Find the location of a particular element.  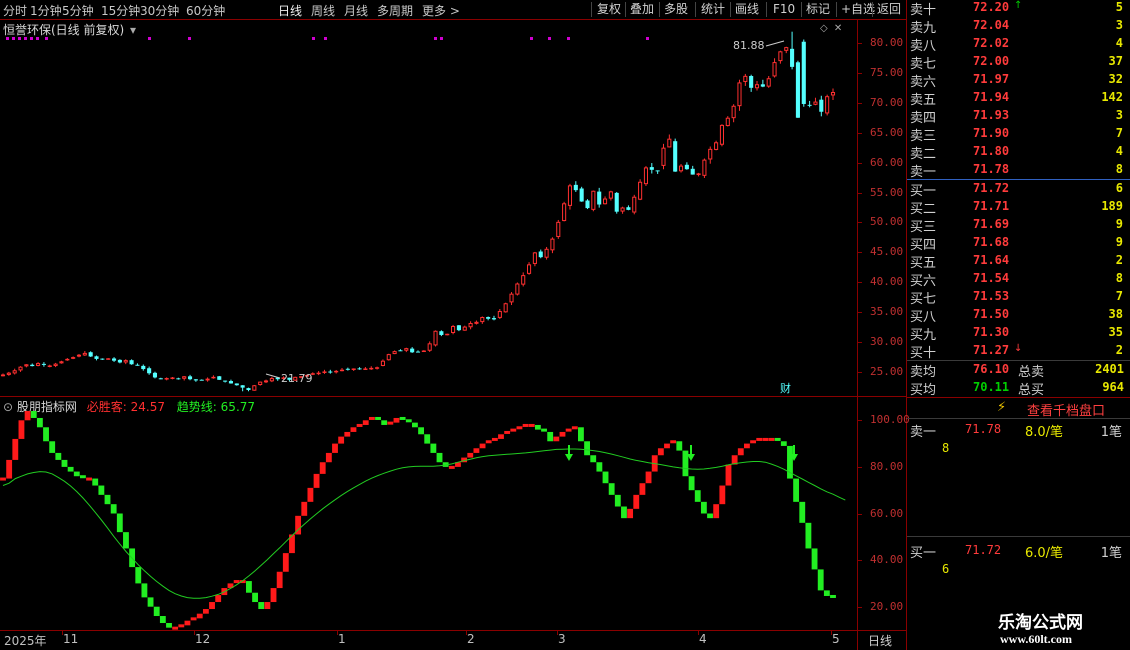

period-tab-multi: 多周期 is located at coordinates (395, 10).